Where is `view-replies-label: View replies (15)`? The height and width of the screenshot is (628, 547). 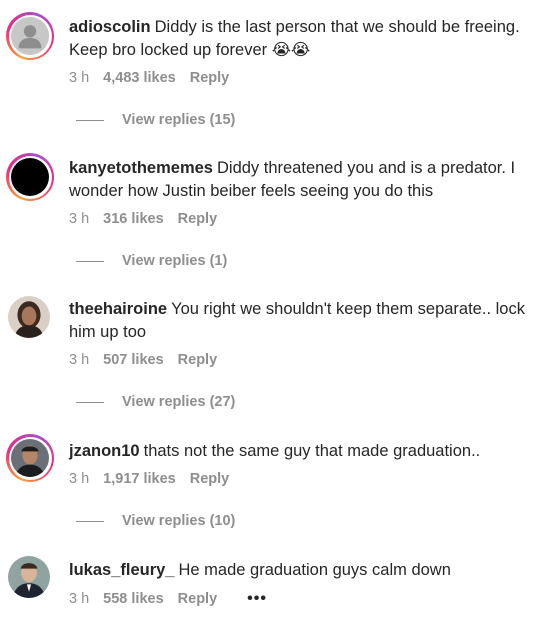 view-replies-label: View replies (15) is located at coordinates (179, 120).